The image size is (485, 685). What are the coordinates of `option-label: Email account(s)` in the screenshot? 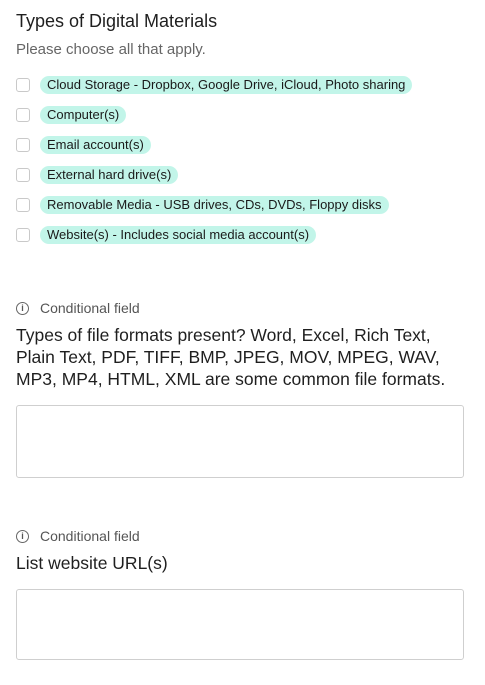 It's located at (95, 145).